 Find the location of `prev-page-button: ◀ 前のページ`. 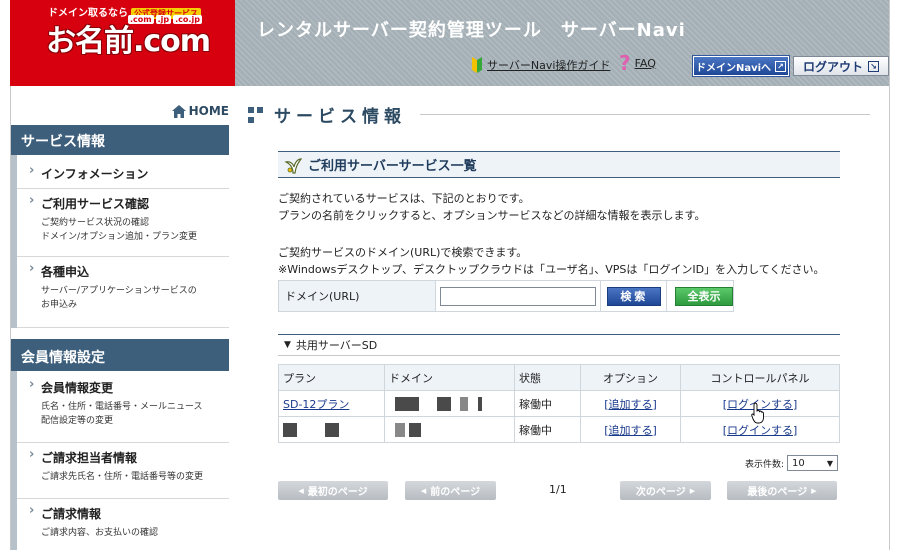

prev-page-button: ◀ 前のページ is located at coordinates (450, 490).